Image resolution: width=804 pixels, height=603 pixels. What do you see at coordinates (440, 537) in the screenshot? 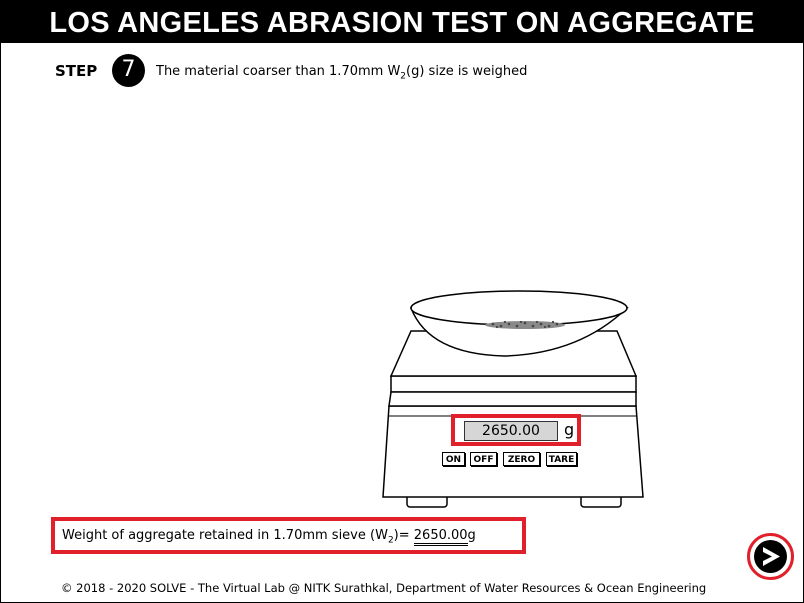
I see `result-value: 2650.00` at bounding box center [440, 537].